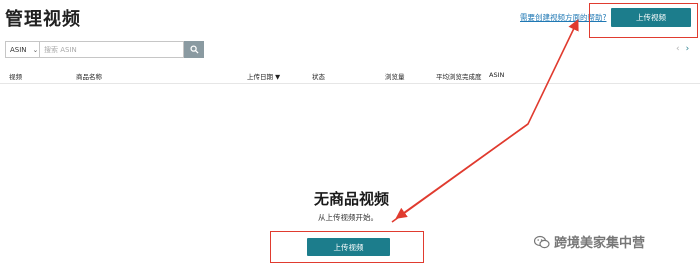 The width and height of the screenshot is (700, 269). What do you see at coordinates (18, 49) in the screenshot?
I see `asin-select-value: ASIN` at bounding box center [18, 49].